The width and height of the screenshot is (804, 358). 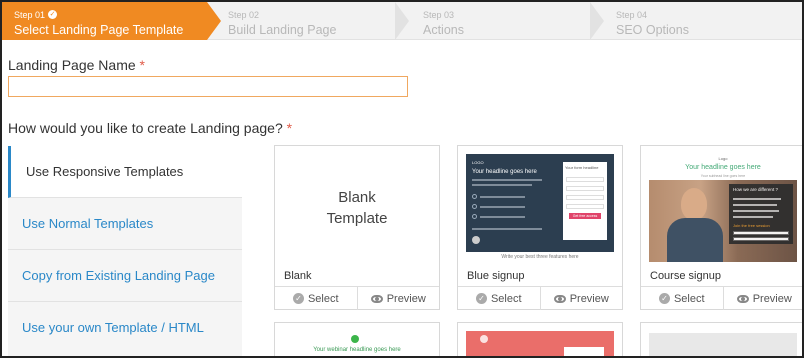 What do you see at coordinates (652, 30) in the screenshot?
I see `step-4-name: SEO Options` at bounding box center [652, 30].